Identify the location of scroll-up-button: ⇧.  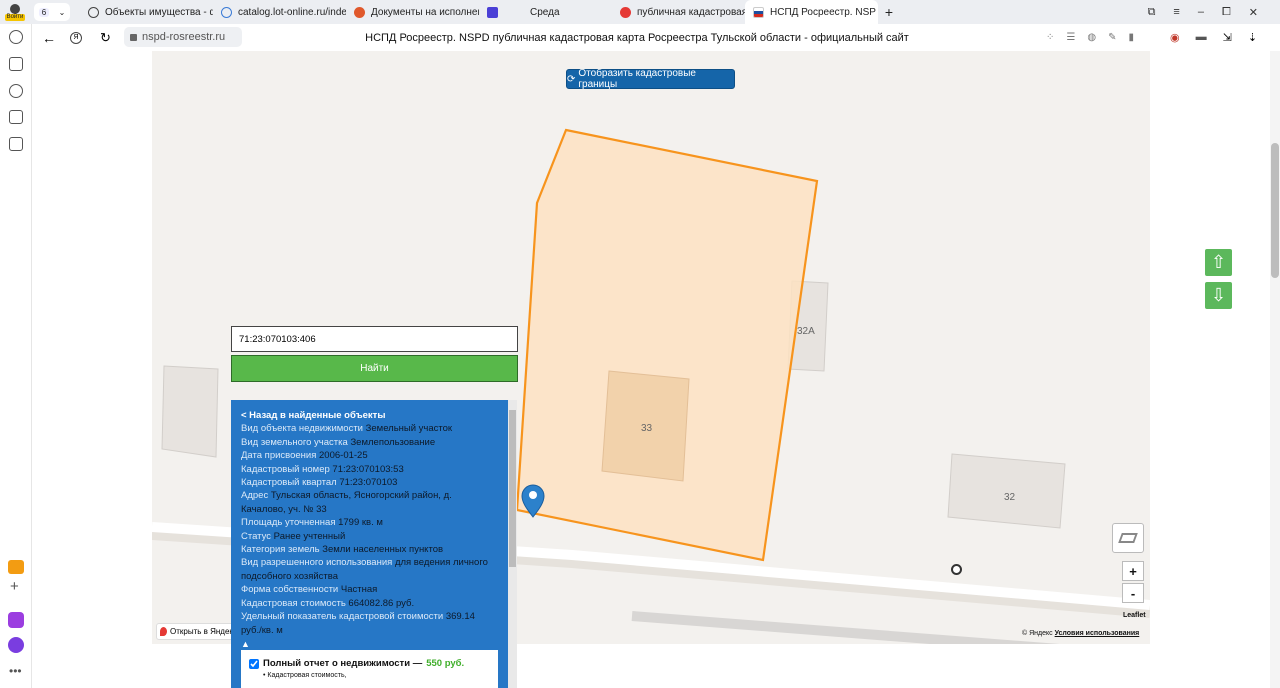
(1218, 262).